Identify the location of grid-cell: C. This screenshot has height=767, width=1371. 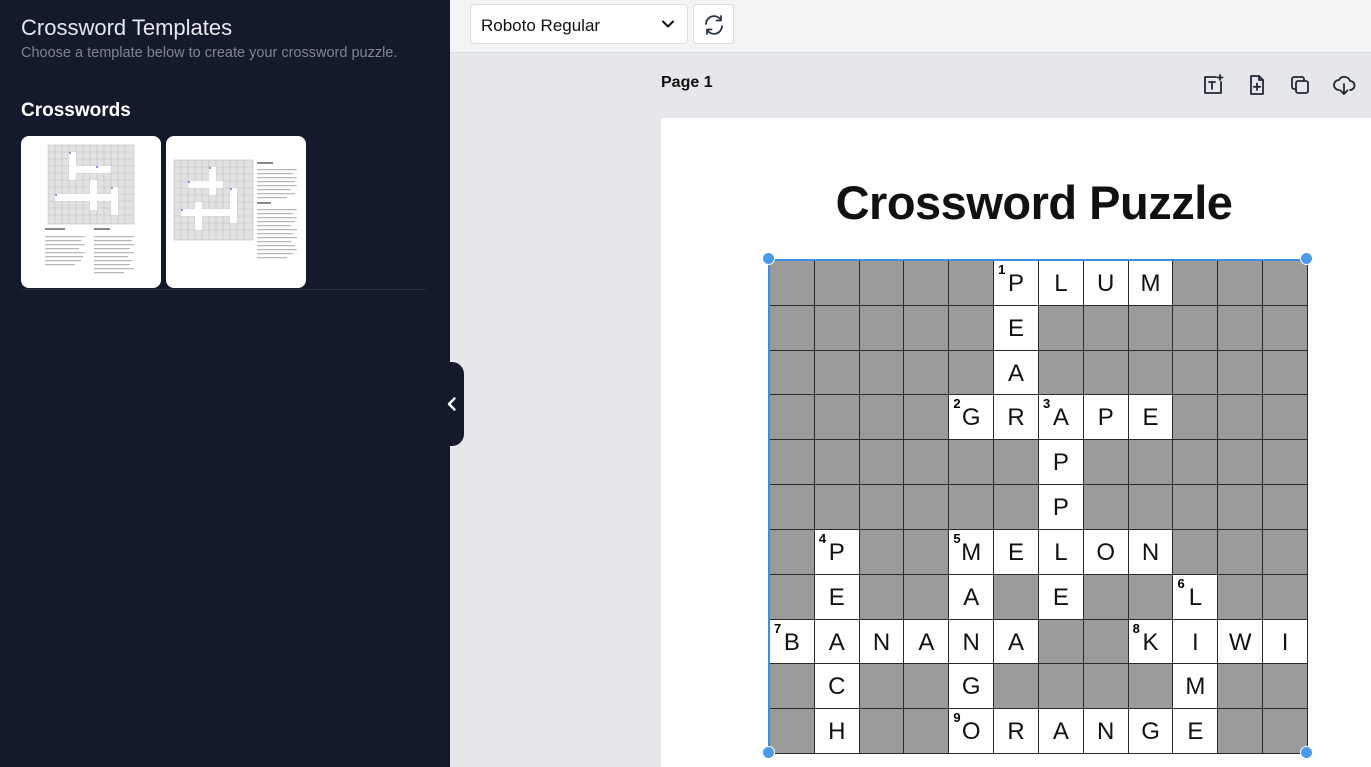
(837, 687).